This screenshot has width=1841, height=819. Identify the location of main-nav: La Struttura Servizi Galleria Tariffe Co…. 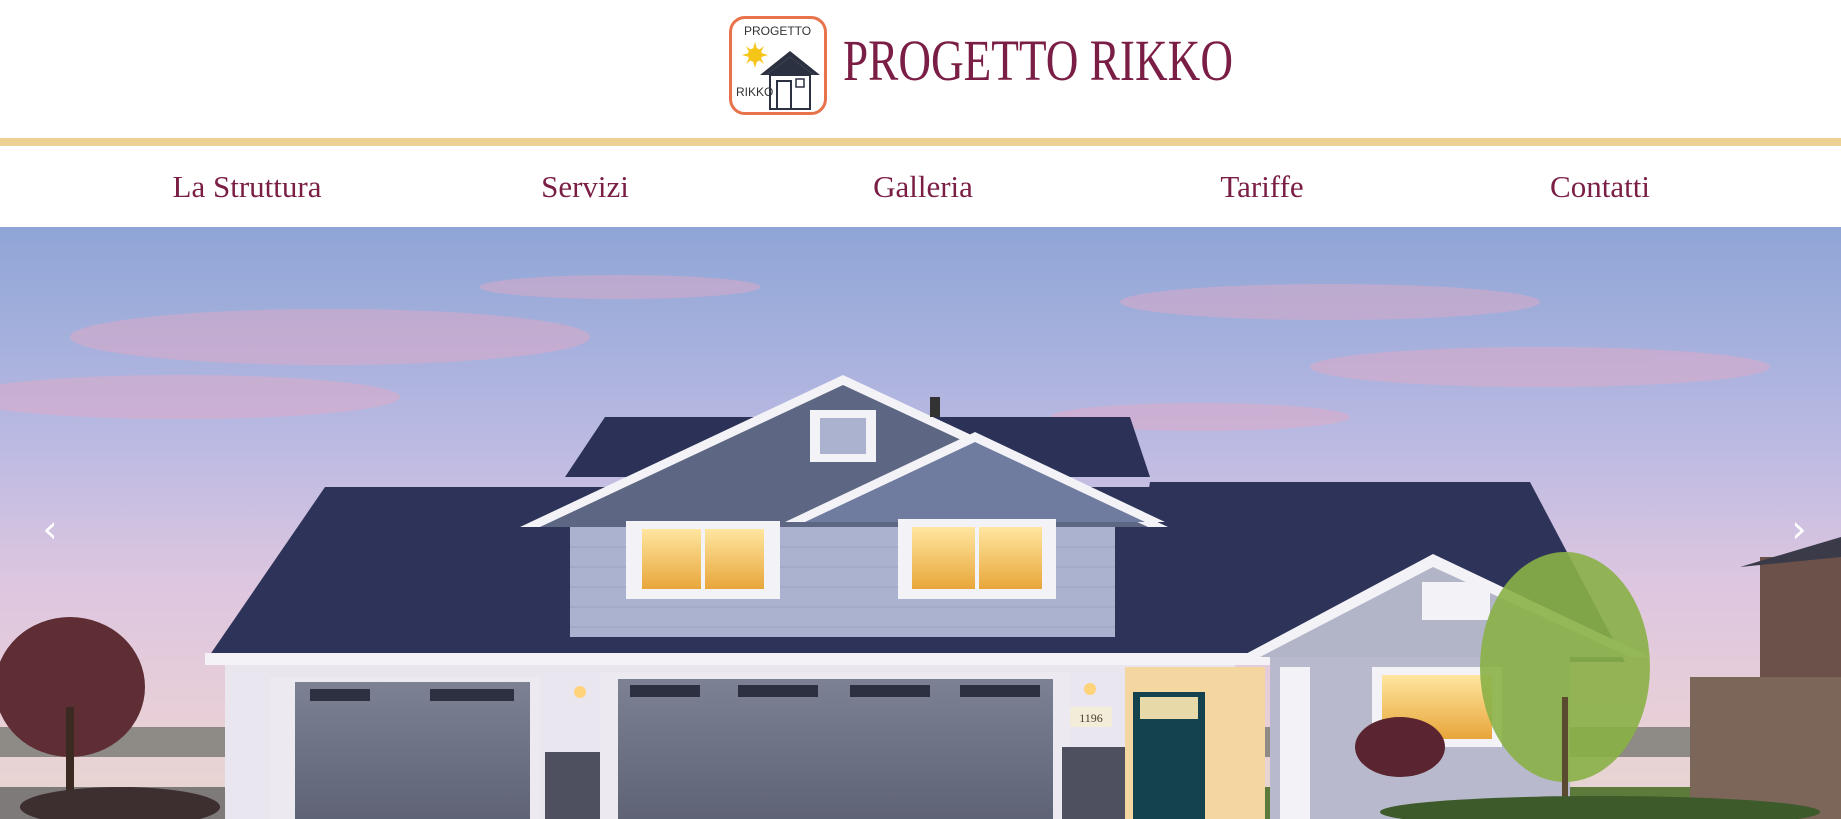
(920, 186).